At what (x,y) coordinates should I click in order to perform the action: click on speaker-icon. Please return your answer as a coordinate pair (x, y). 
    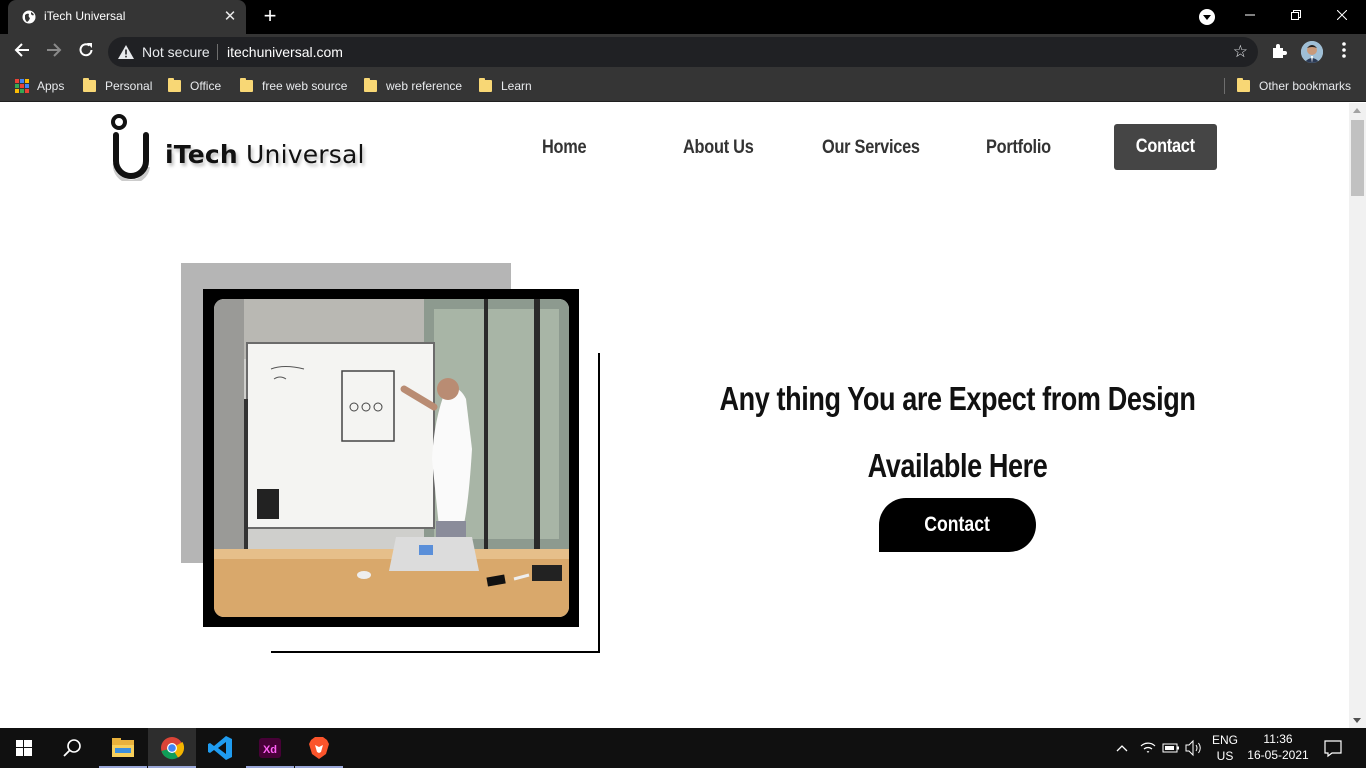
    Looking at the image, I should click on (1193, 748).